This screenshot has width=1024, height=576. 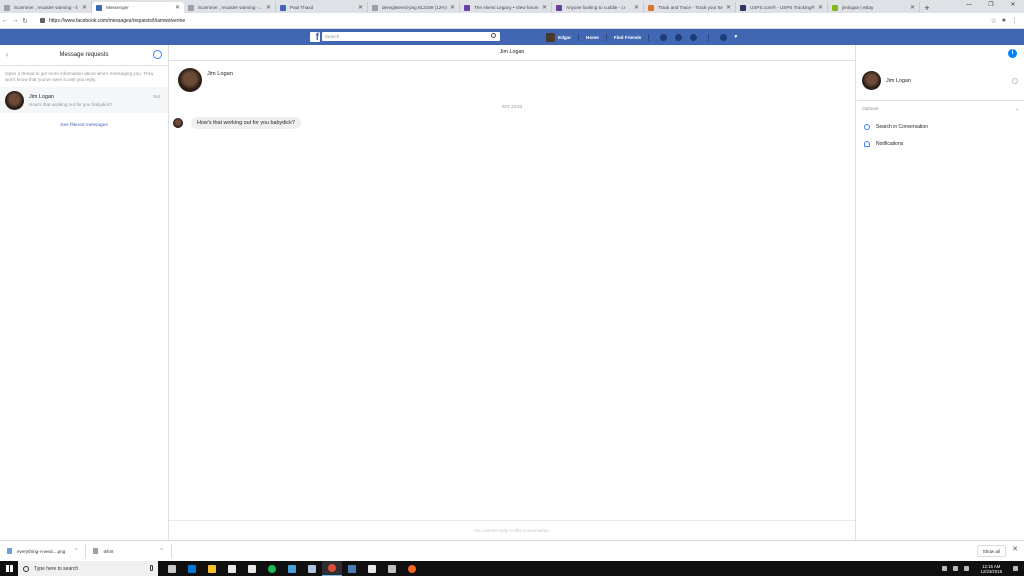 I want to click on reload-icon: ↻, so click(x=25, y=21).